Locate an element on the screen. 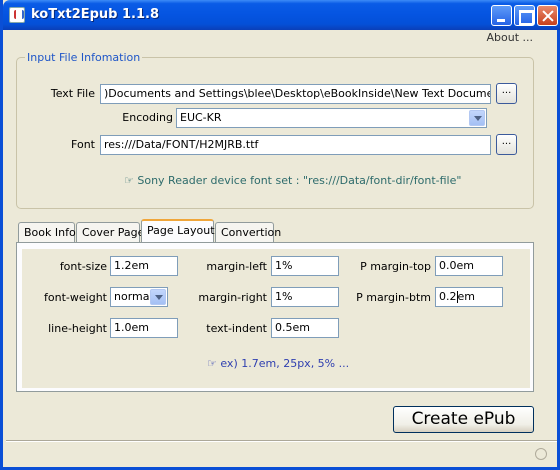  minimize-button is located at coordinates (501, 15).